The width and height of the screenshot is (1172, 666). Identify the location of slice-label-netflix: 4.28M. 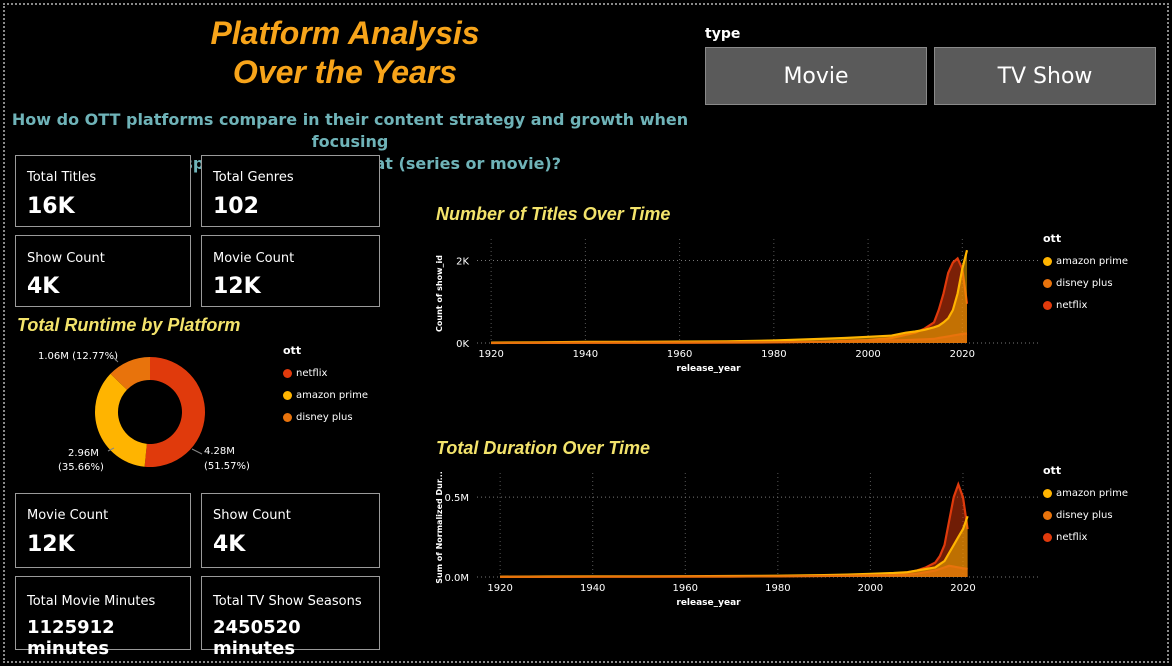
(219, 451).